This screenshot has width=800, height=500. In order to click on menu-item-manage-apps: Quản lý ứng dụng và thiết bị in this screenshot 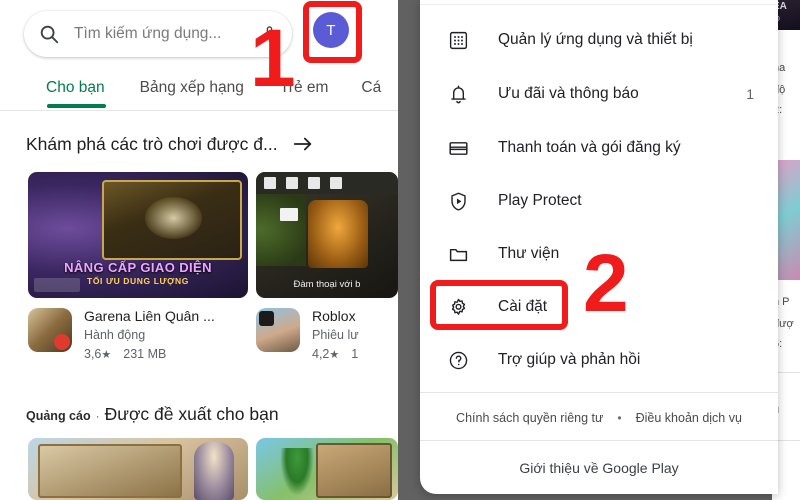, I will do `click(599, 40)`.